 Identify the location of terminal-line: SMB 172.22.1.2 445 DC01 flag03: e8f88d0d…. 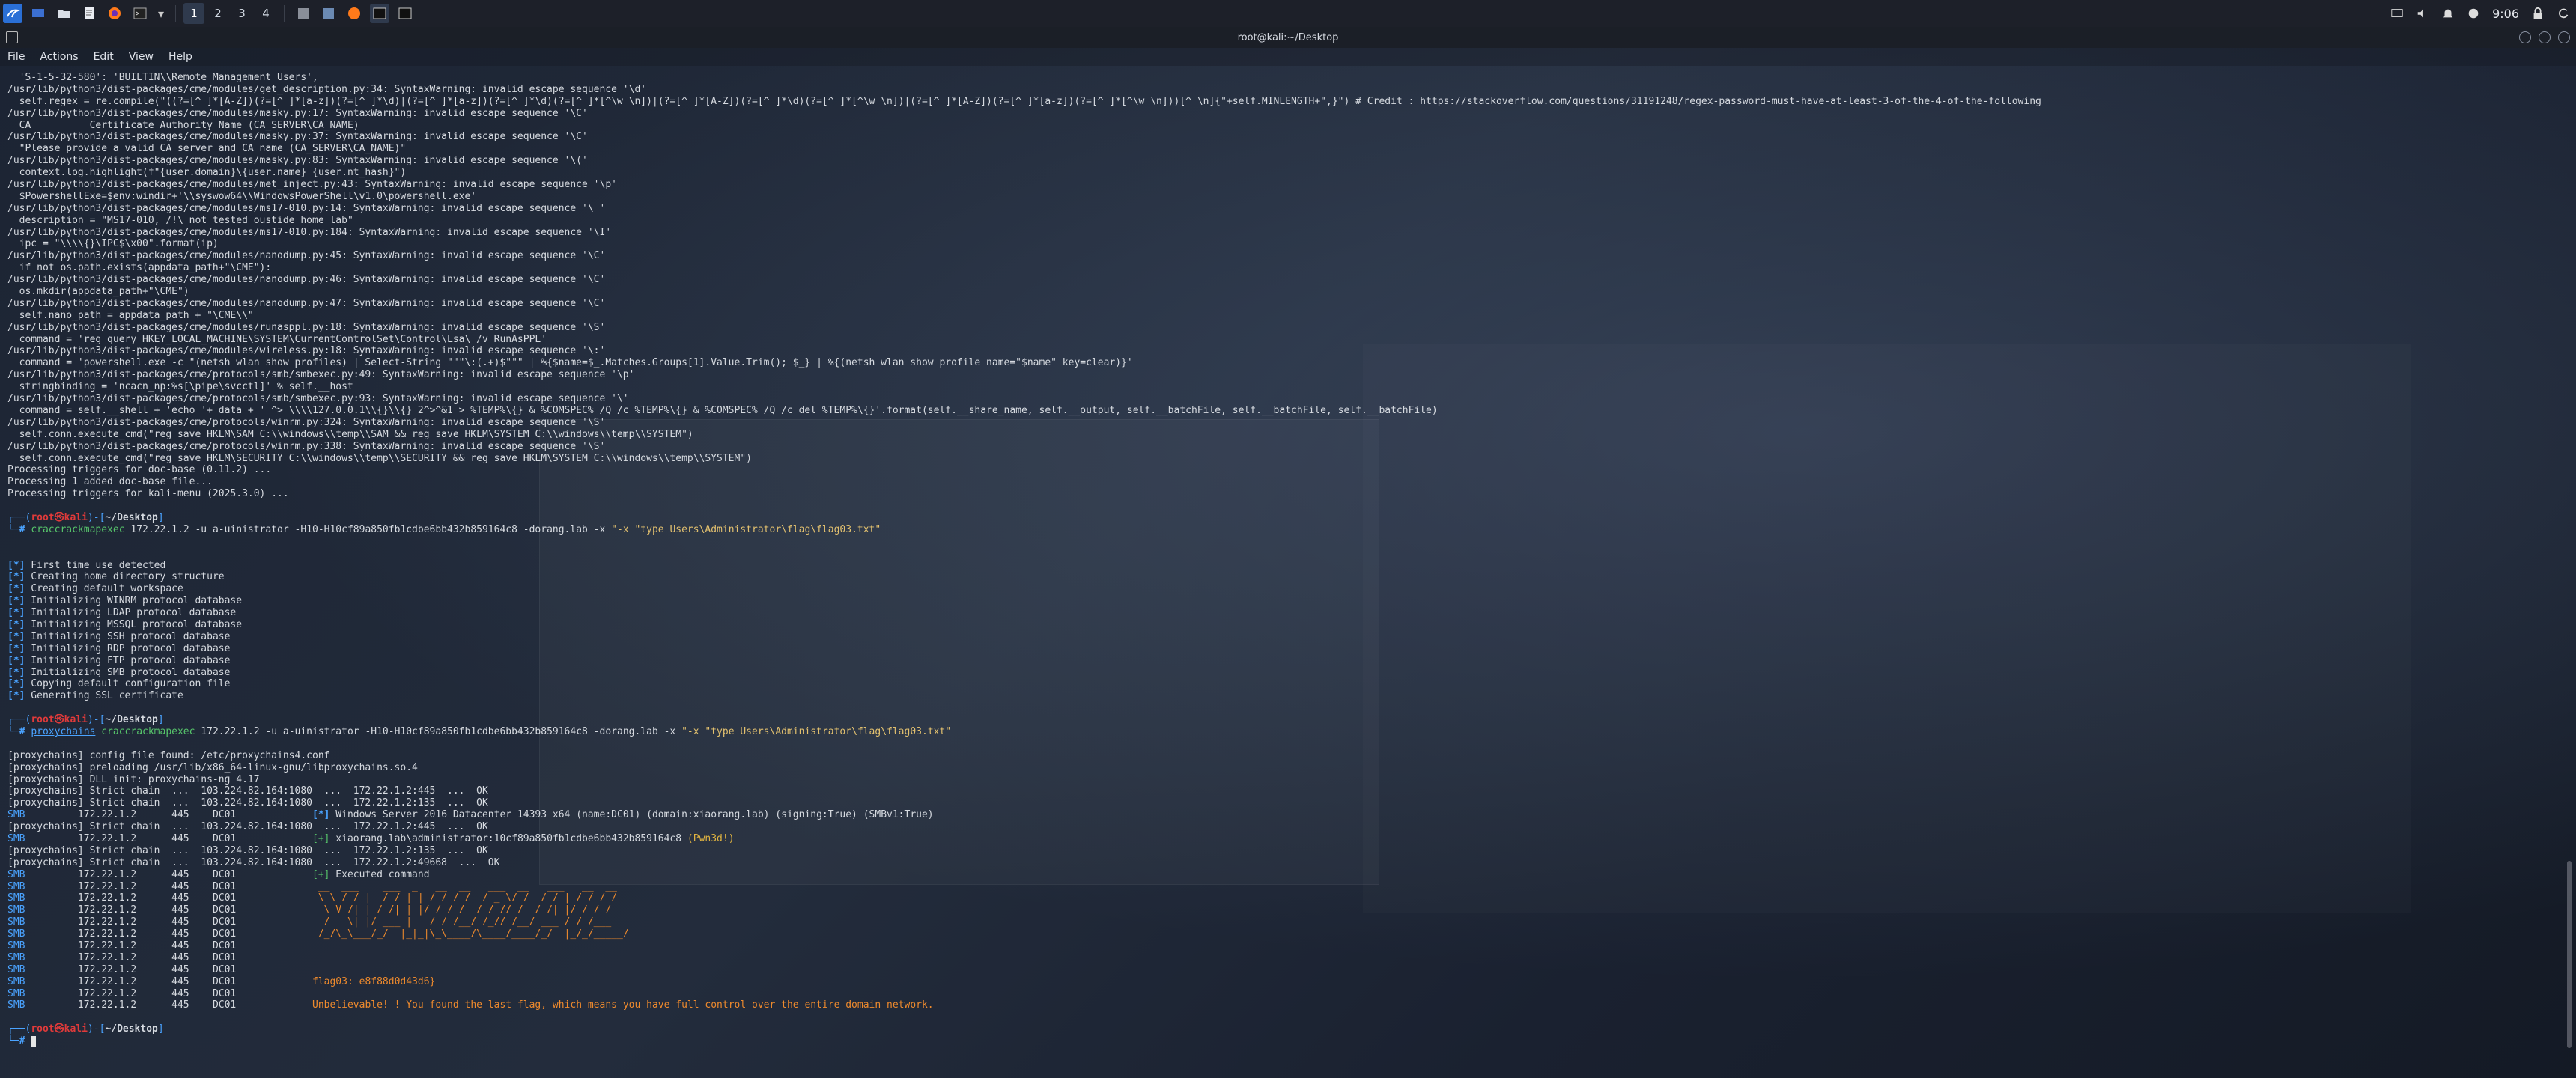
(1288, 982).